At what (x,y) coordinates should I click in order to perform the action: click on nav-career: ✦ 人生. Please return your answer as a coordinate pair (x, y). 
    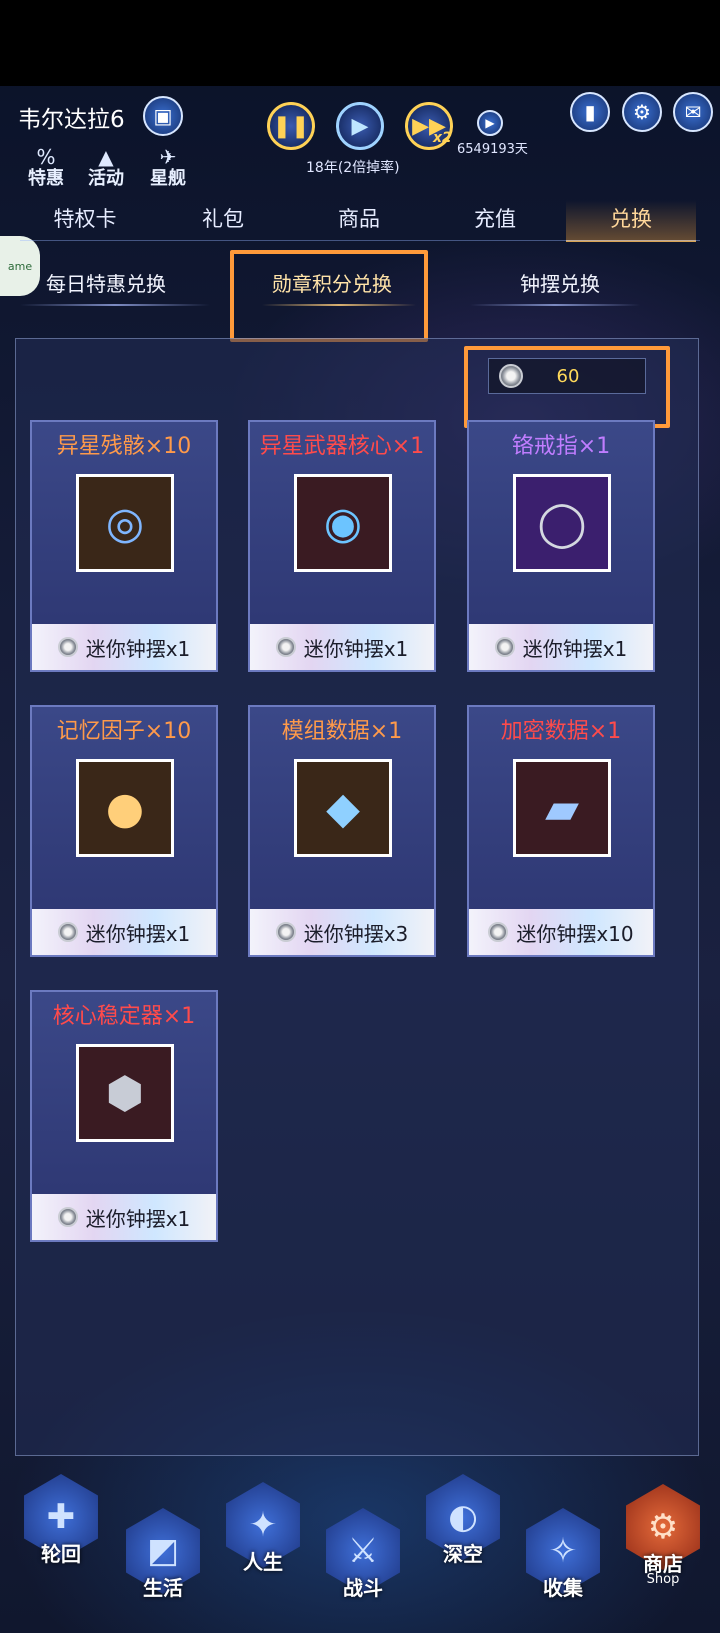
    Looking at the image, I should click on (263, 1530).